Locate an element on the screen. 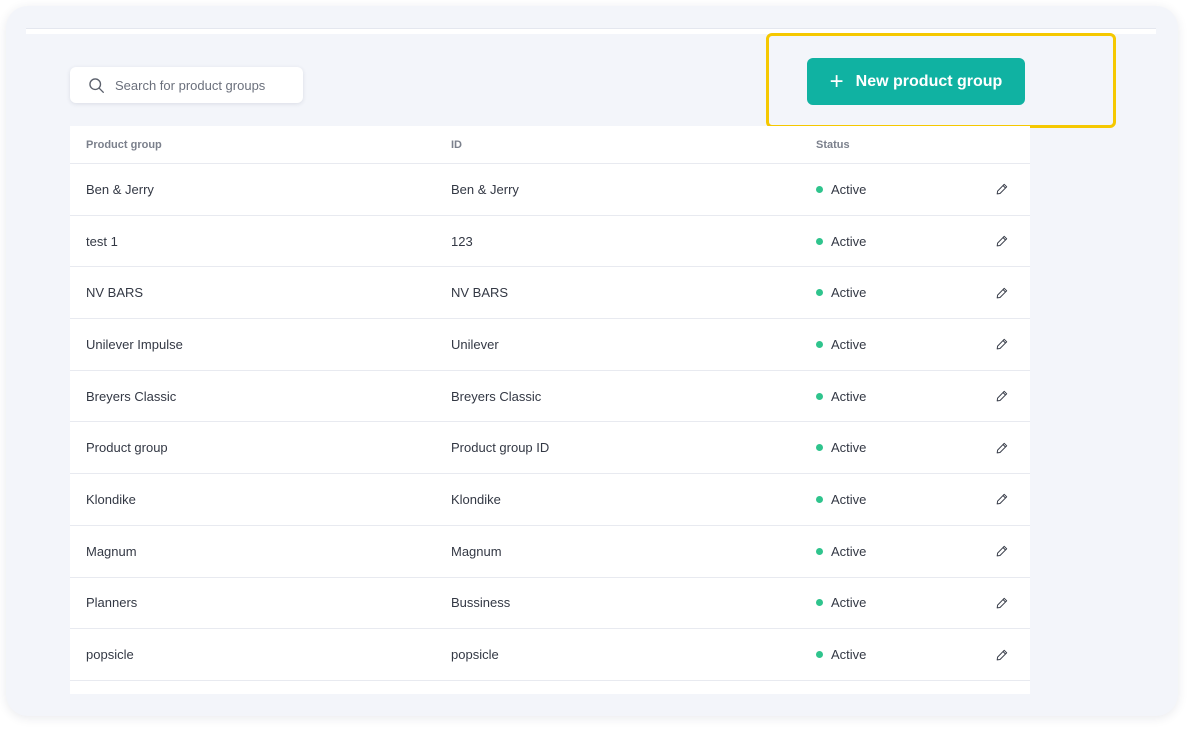 This screenshot has width=1202, height=739. search-box is located at coordinates (186, 85).